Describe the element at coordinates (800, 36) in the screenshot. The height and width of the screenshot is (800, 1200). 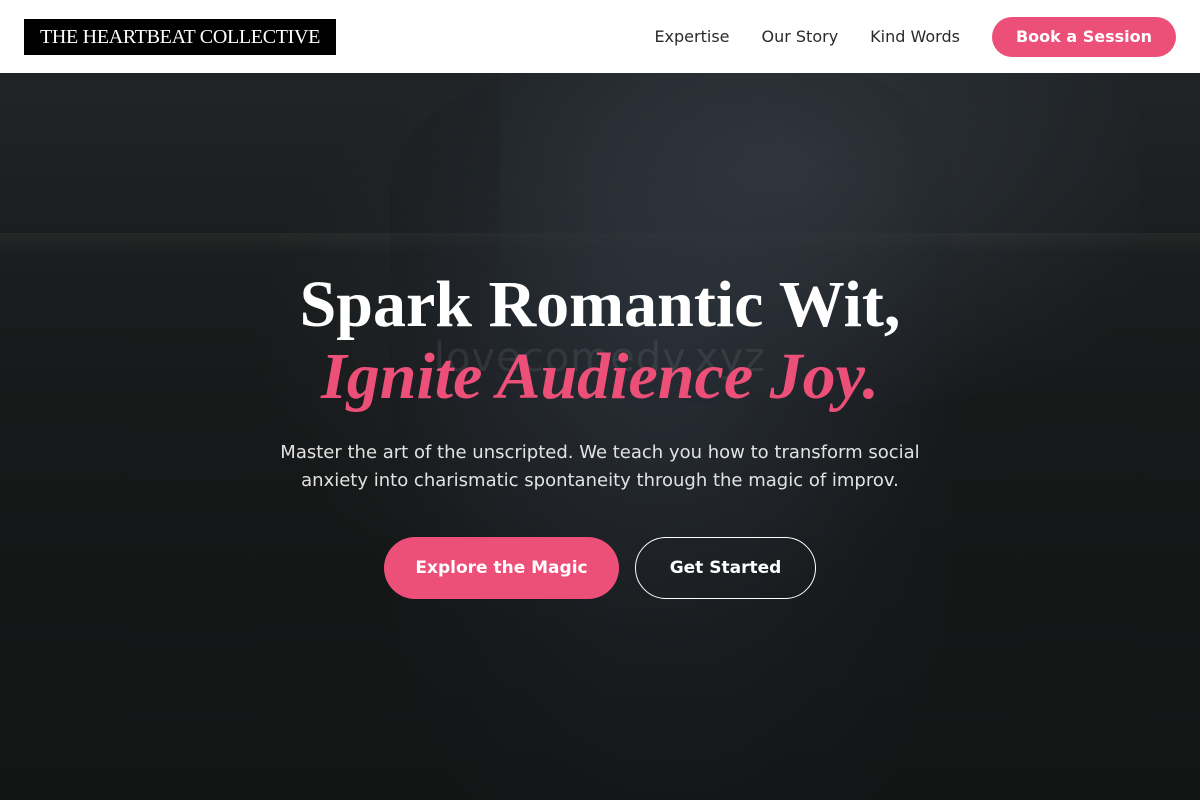
I see `nav-link-our-story: Our Story` at that location.